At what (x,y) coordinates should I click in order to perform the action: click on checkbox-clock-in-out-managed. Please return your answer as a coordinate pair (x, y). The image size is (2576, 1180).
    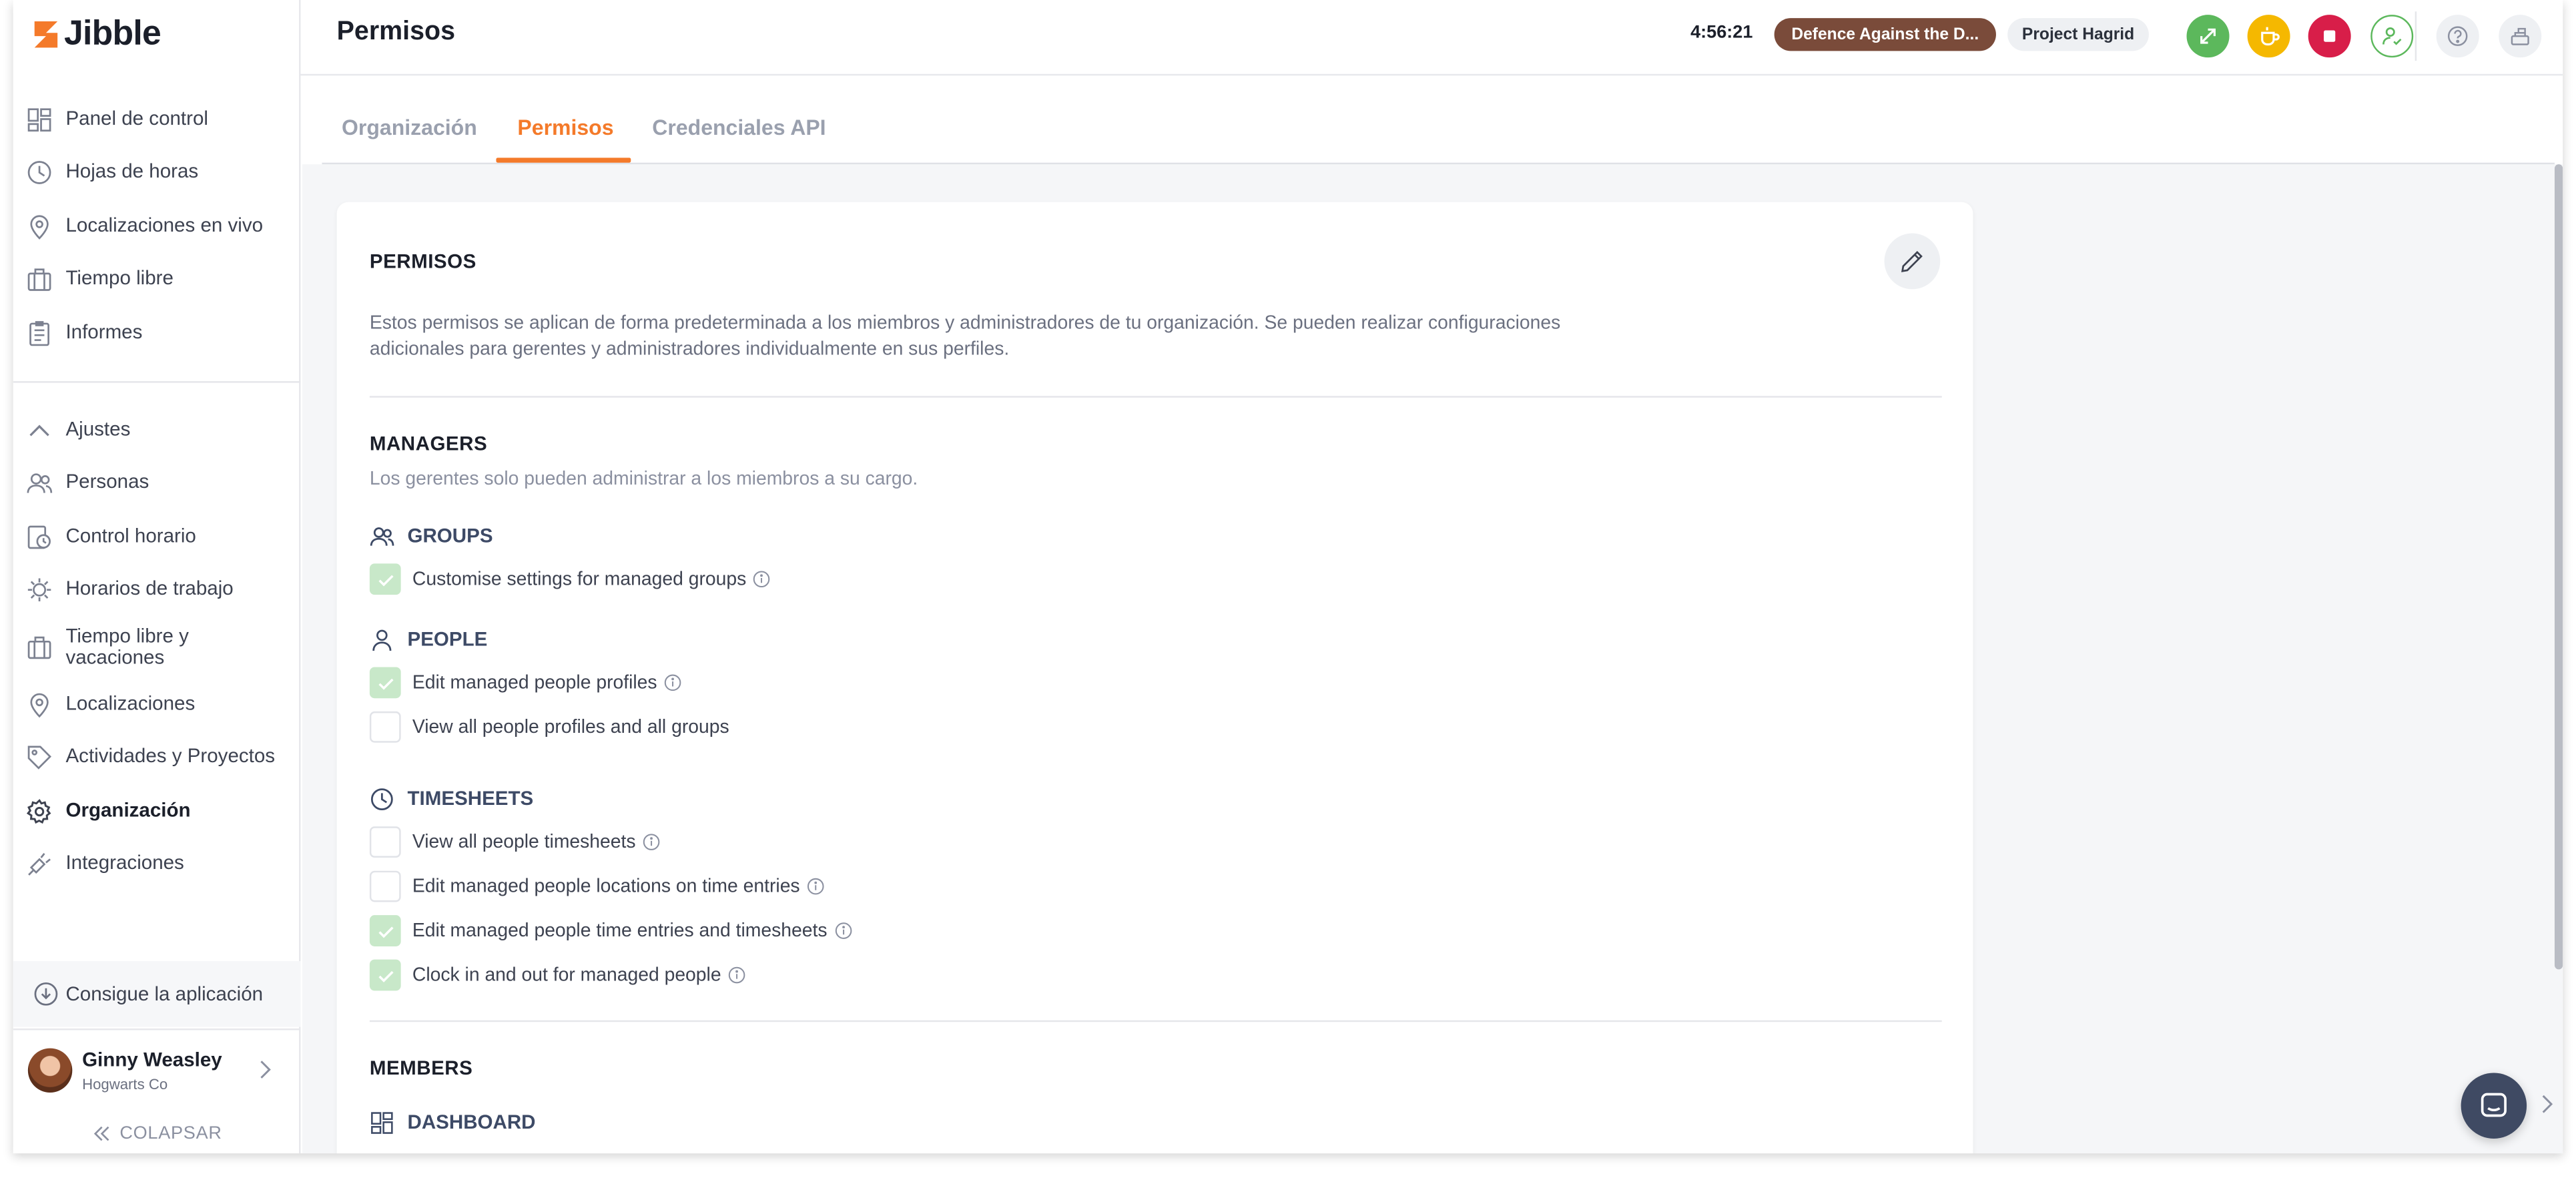
    Looking at the image, I should click on (385, 975).